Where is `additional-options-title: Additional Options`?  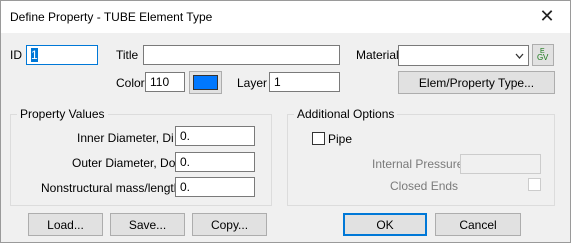 additional-options-title: Additional Options is located at coordinates (346, 114).